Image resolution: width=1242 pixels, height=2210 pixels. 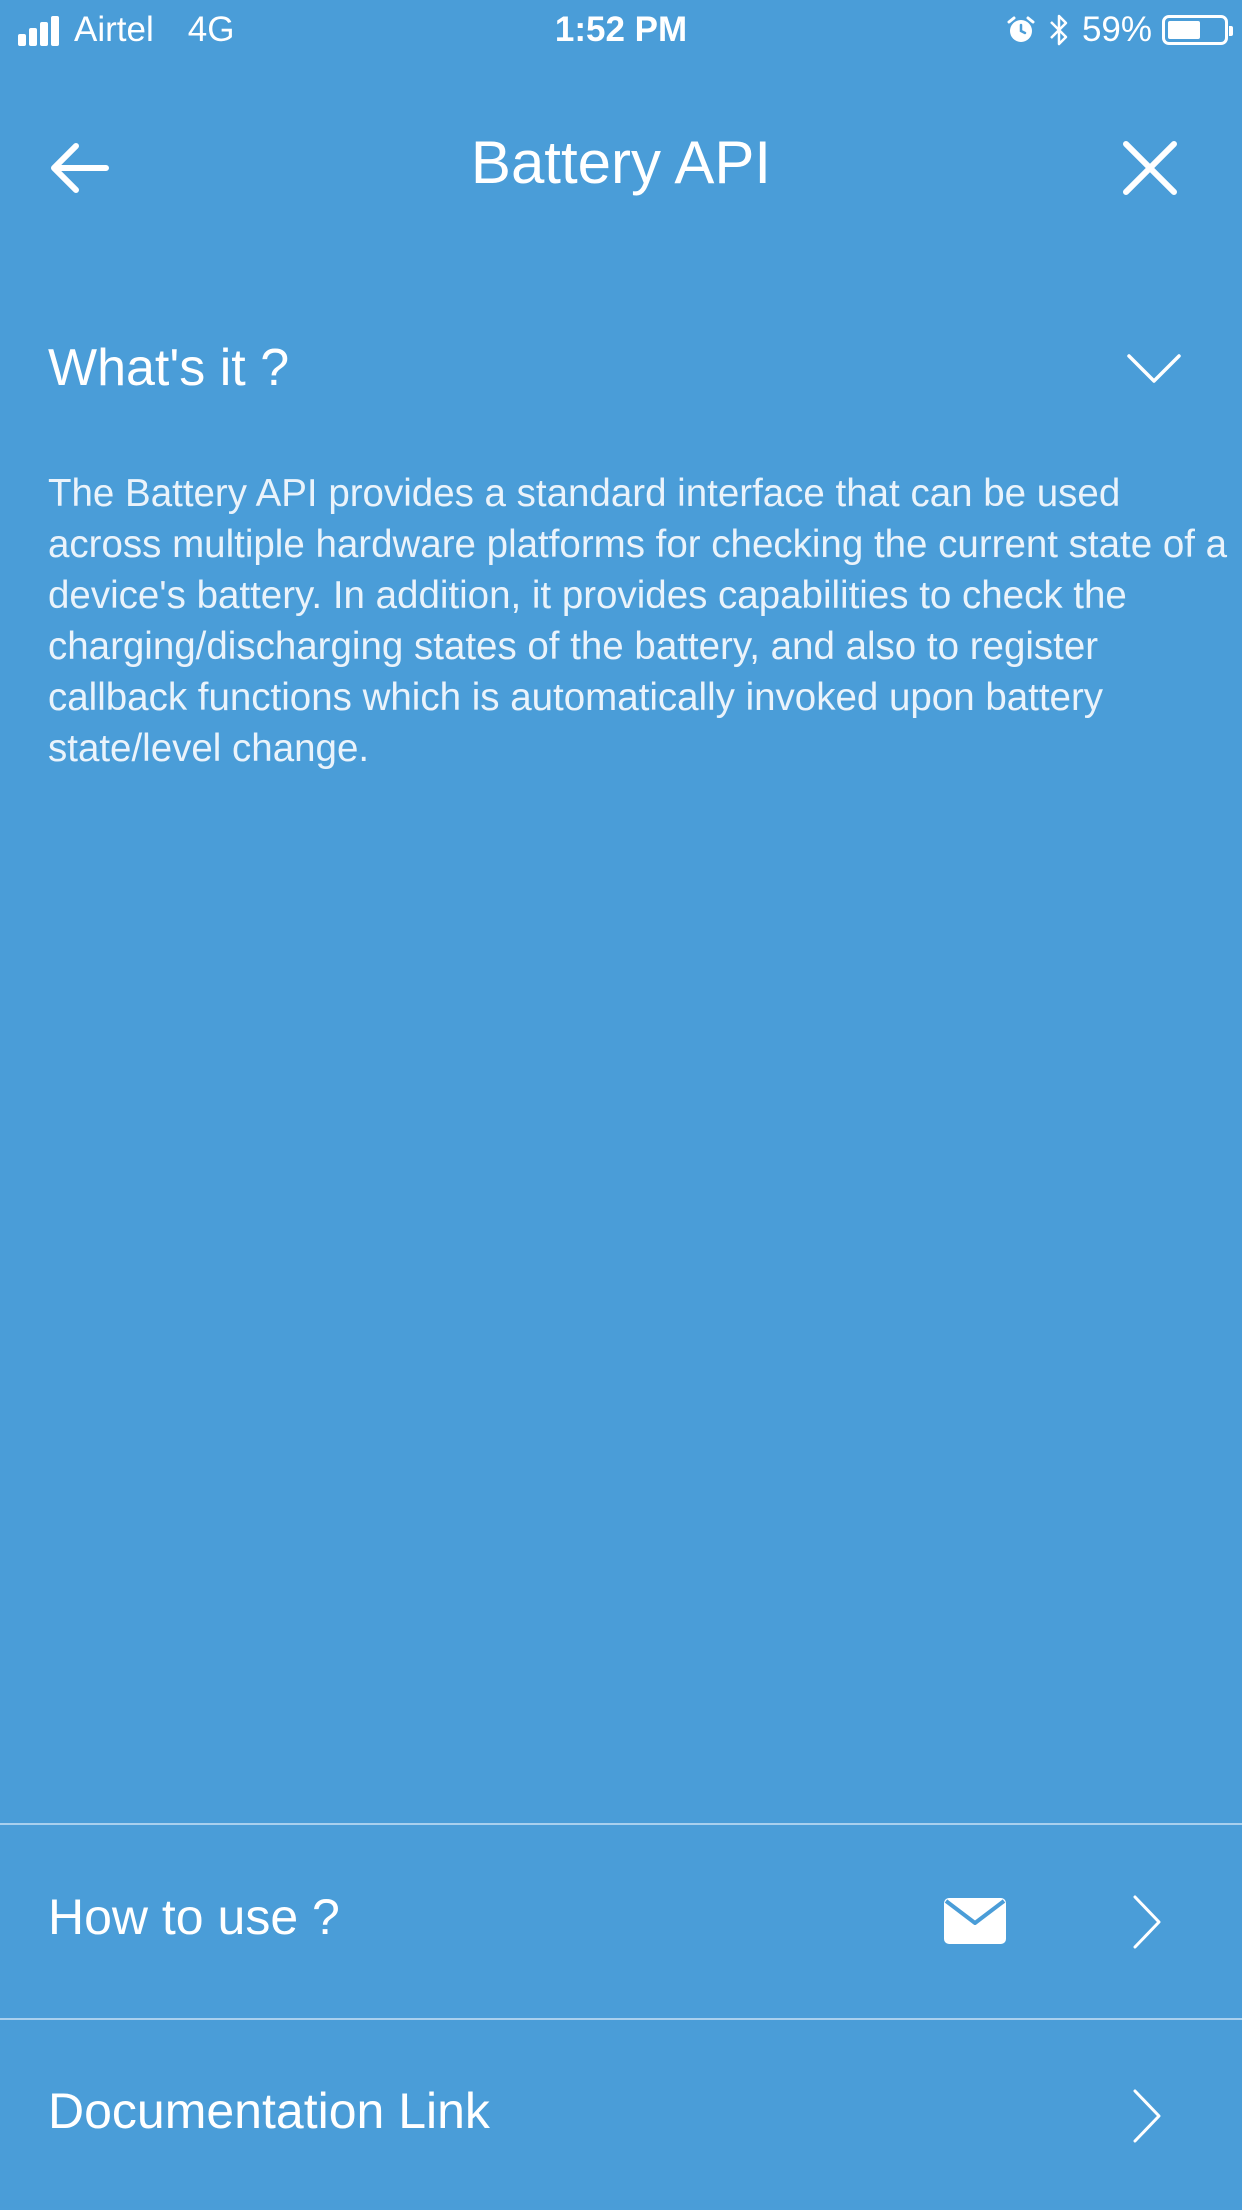 I want to click on battery-level-fill, so click(x=1184, y=30).